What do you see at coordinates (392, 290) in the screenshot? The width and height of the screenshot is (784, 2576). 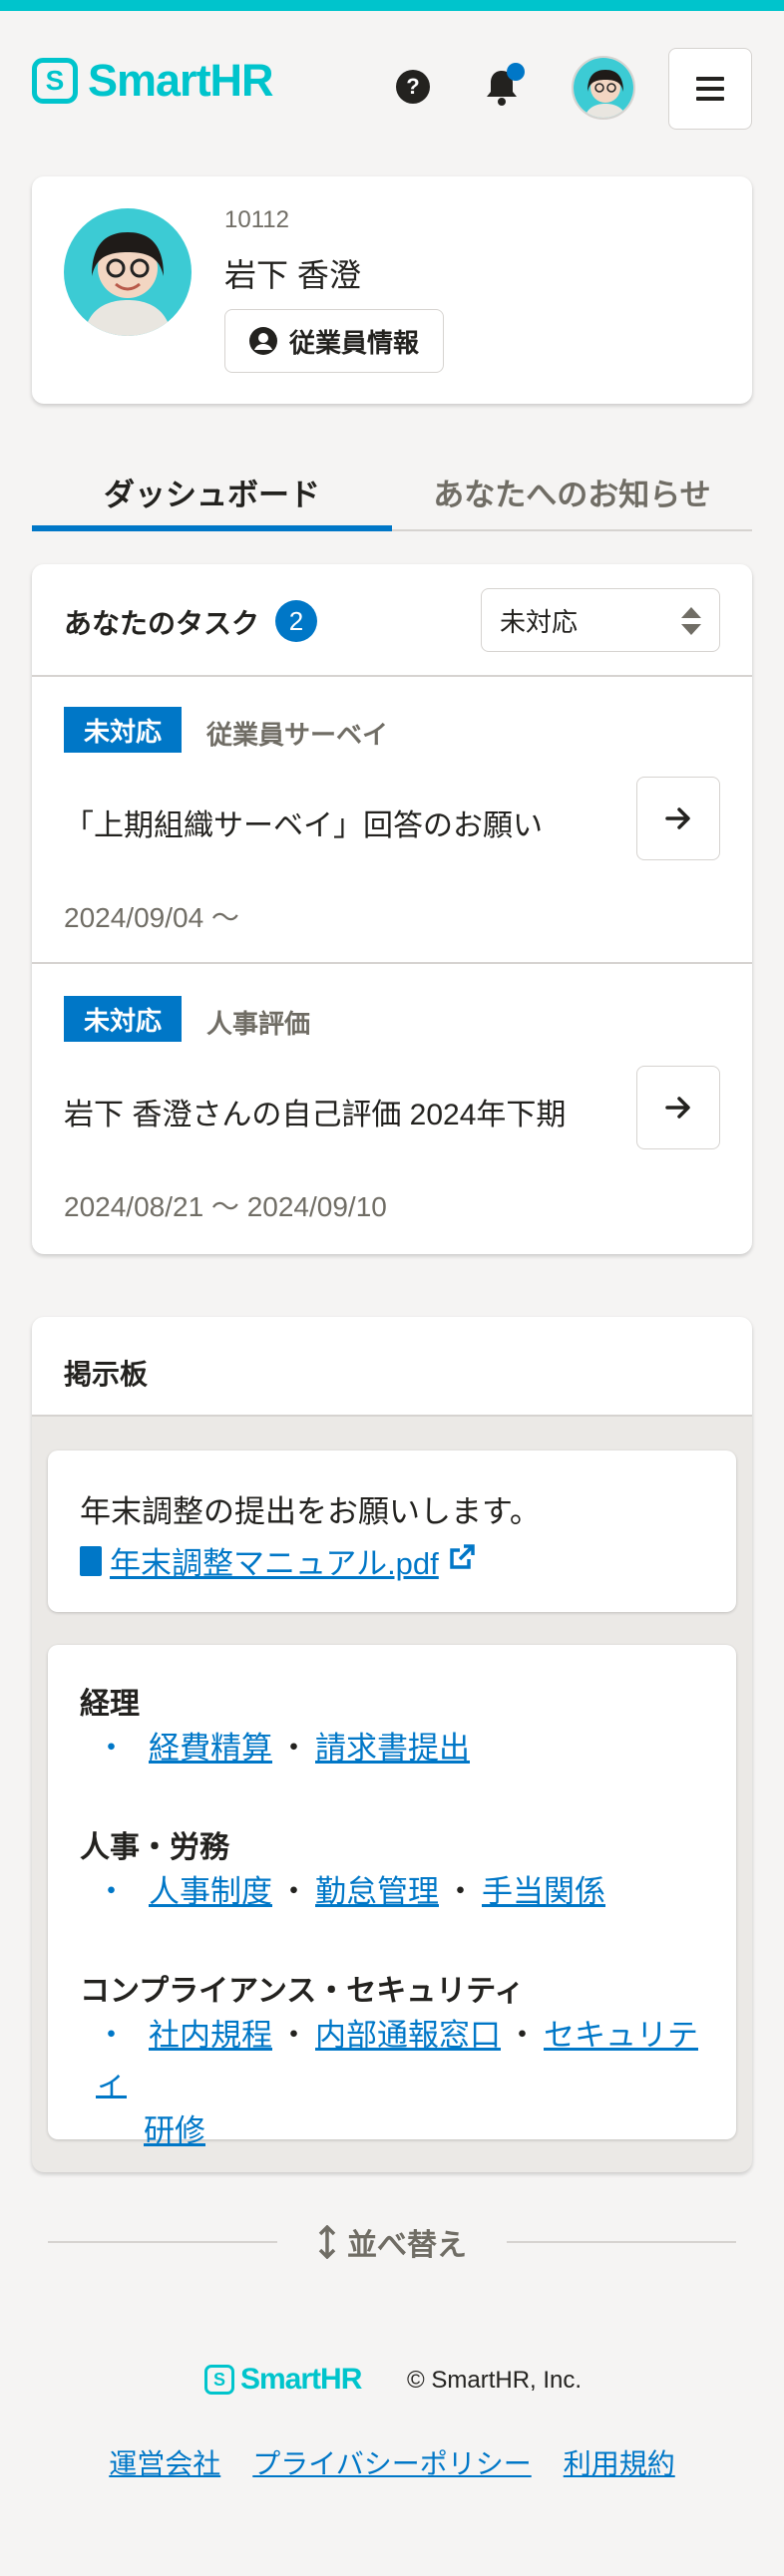 I see `profile-card: 10112 岩下 香澄 従業員情報` at bounding box center [392, 290].